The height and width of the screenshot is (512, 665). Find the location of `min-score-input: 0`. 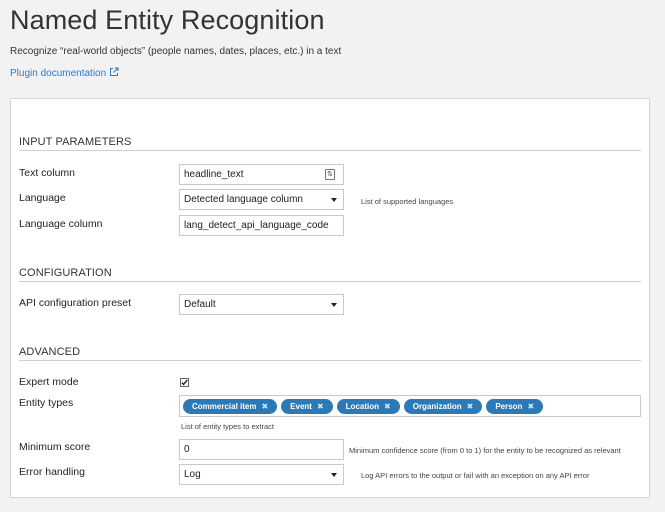

min-score-input: 0 is located at coordinates (261, 449).